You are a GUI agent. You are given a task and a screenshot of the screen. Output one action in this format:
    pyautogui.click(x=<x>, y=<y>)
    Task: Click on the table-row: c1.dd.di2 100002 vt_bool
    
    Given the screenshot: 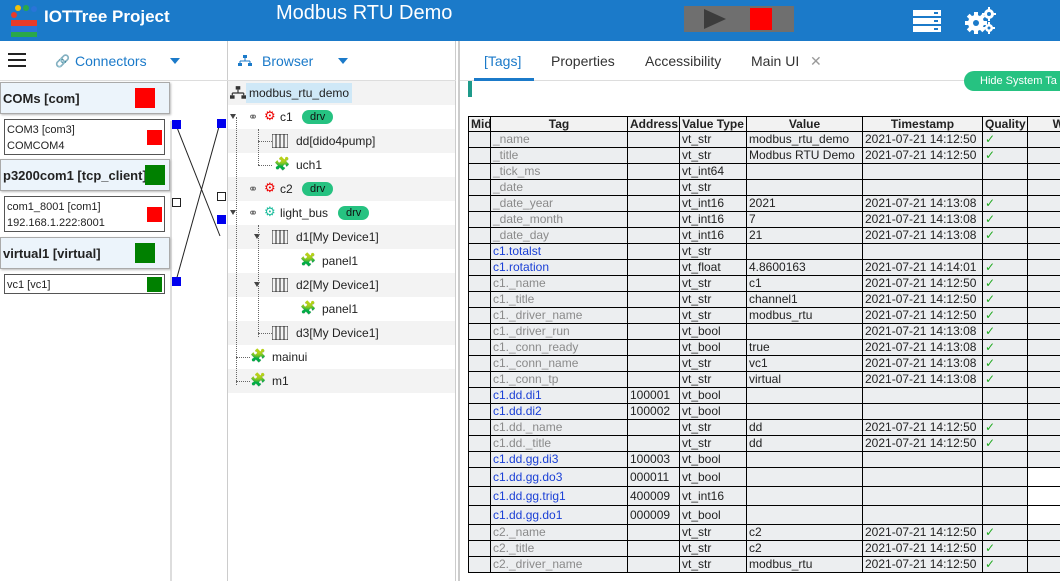 What is the action you would take?
    pyautogui.click(x=764, y=411)
    